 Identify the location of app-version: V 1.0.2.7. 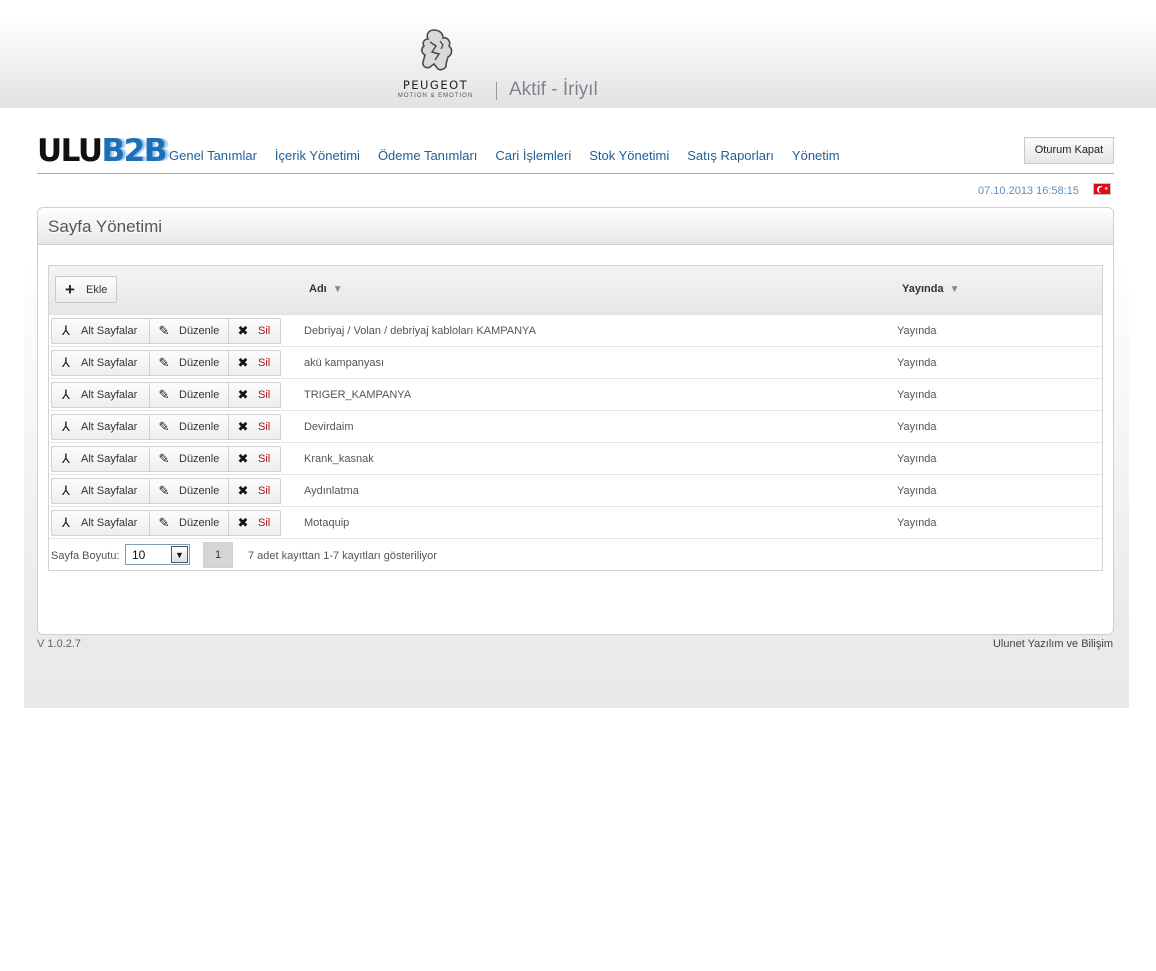
(59, 644).